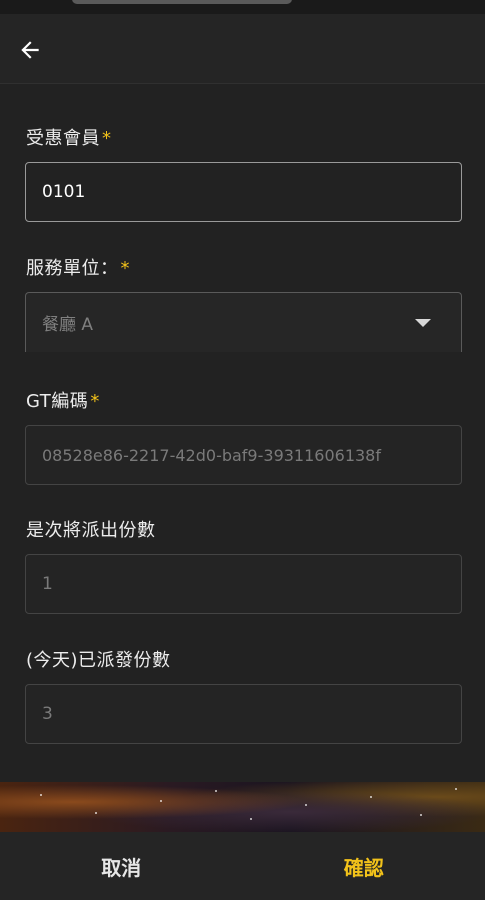 The height and width of the screenshot is (900, 485). I want to click on caret-down-icon, so click(423, 323).